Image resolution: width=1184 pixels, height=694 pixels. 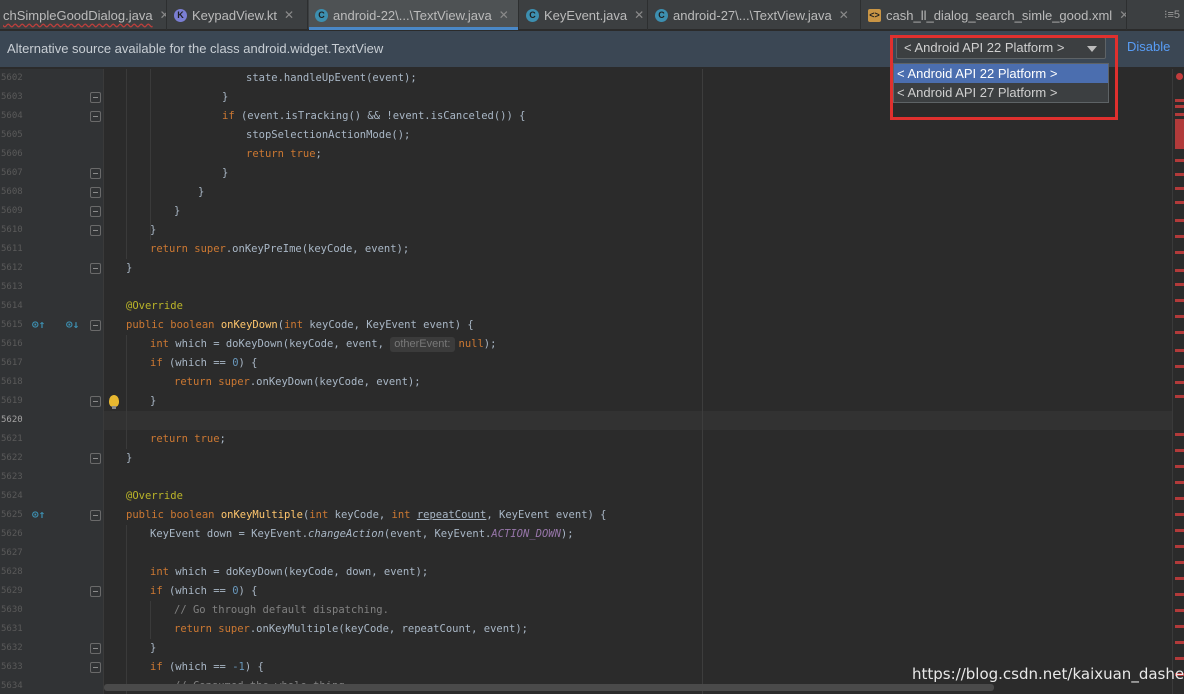 I want to click on tab-textview-api22: C android-22\...\TextView.java ✕, so click(x=414, y=15).